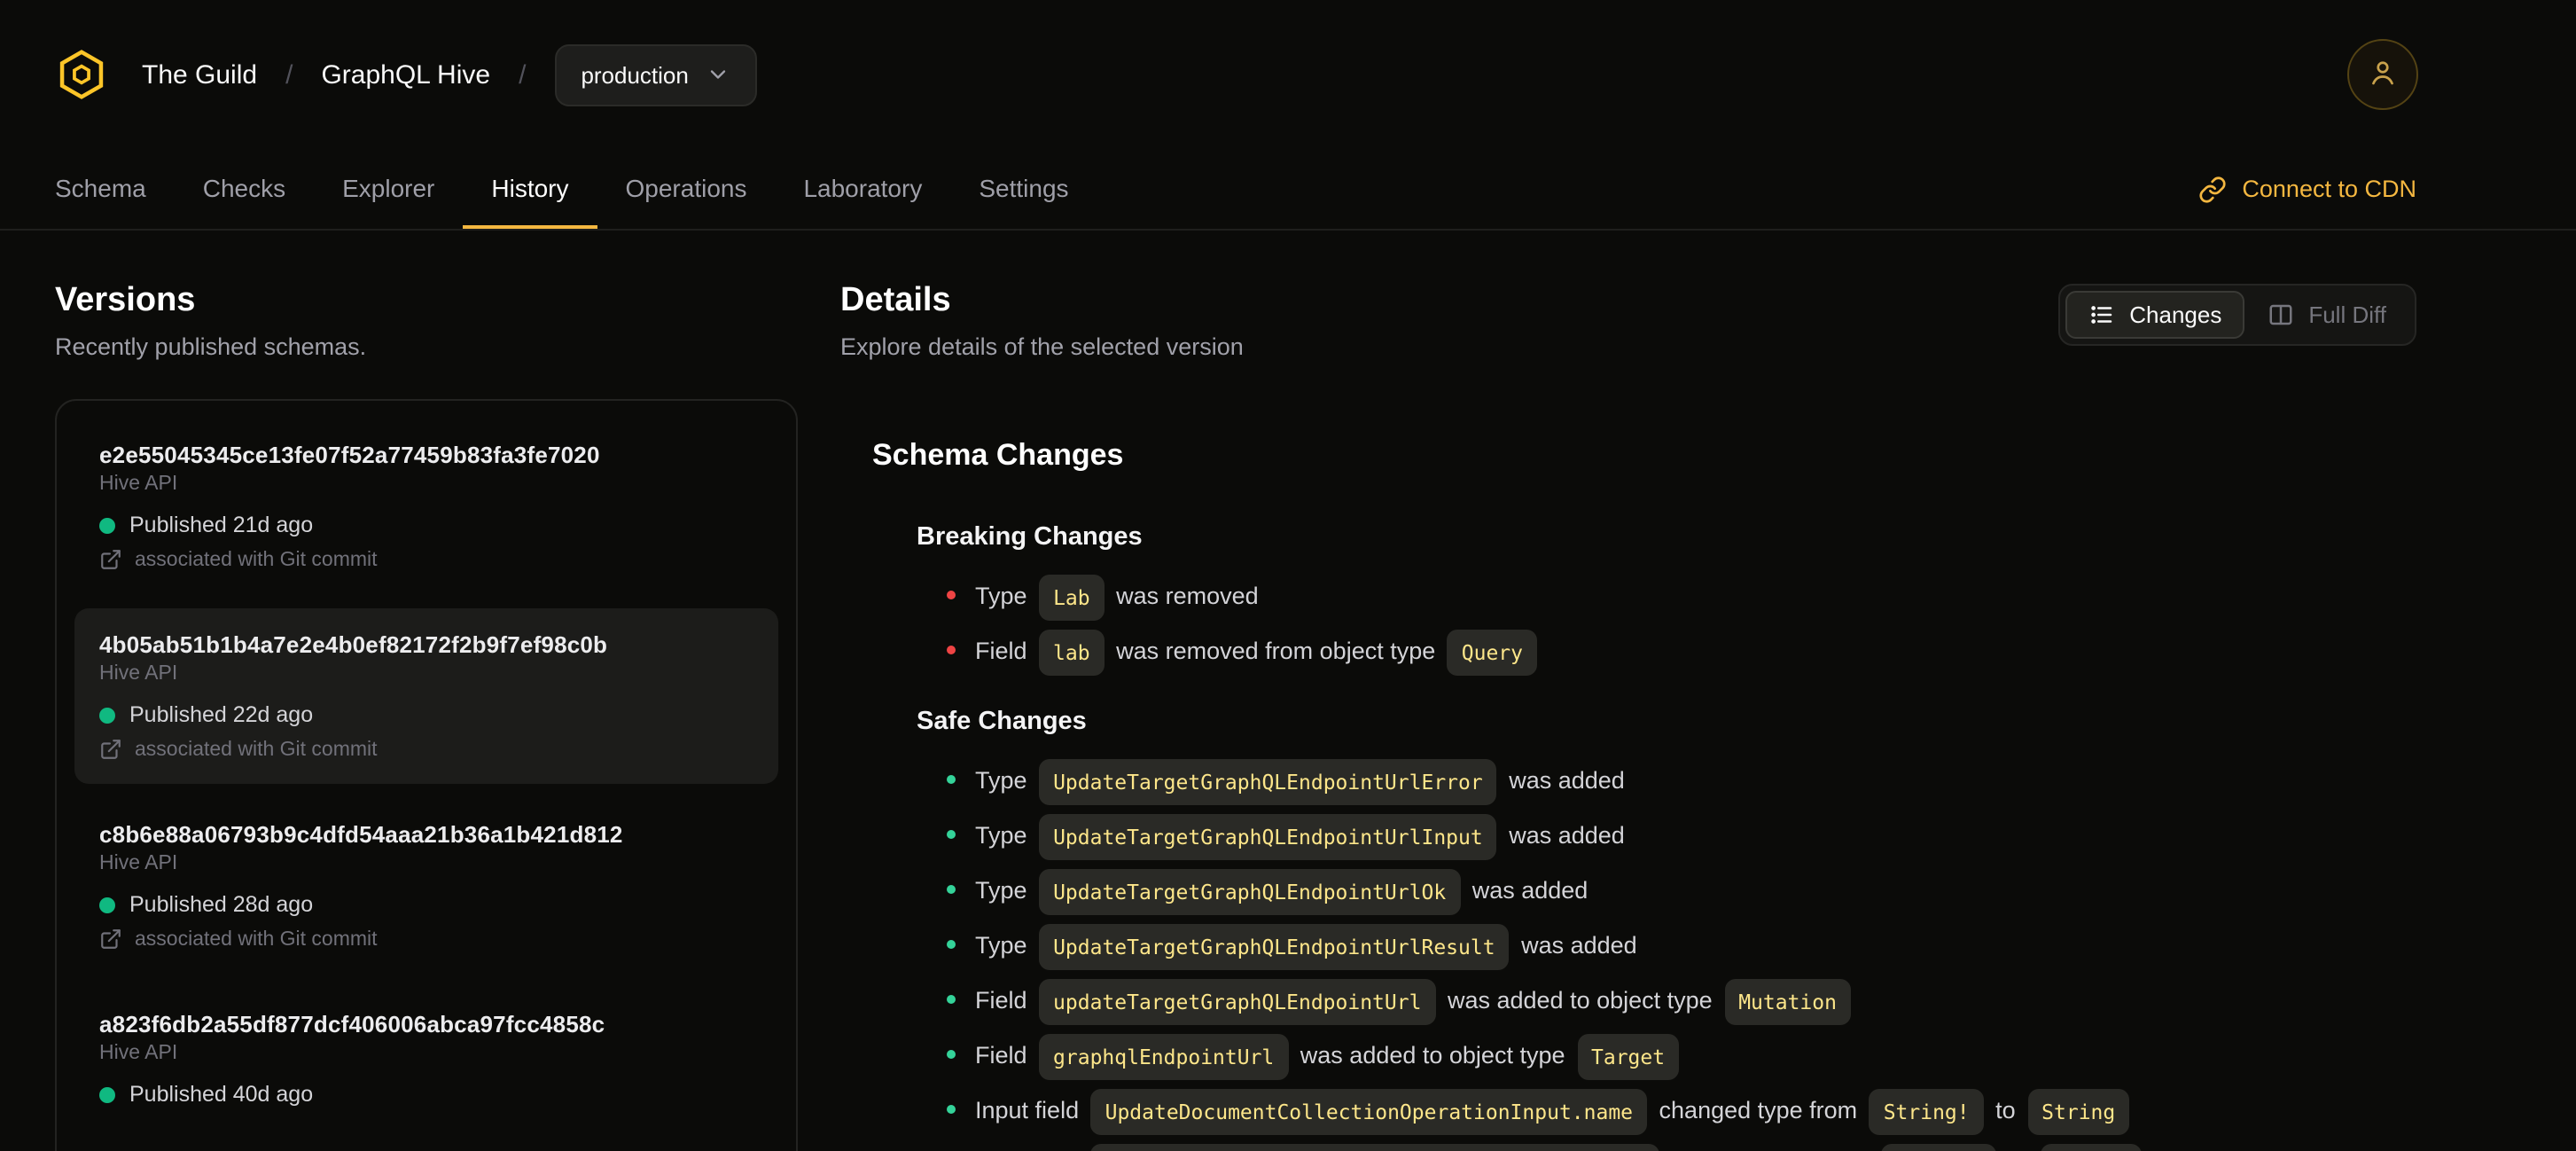 The image size is (2576, 1151). What do you see at coordinates (221, 904) in the screenshot?
I see `published-label: Published 28d ago` at bounding box center [221, 904].